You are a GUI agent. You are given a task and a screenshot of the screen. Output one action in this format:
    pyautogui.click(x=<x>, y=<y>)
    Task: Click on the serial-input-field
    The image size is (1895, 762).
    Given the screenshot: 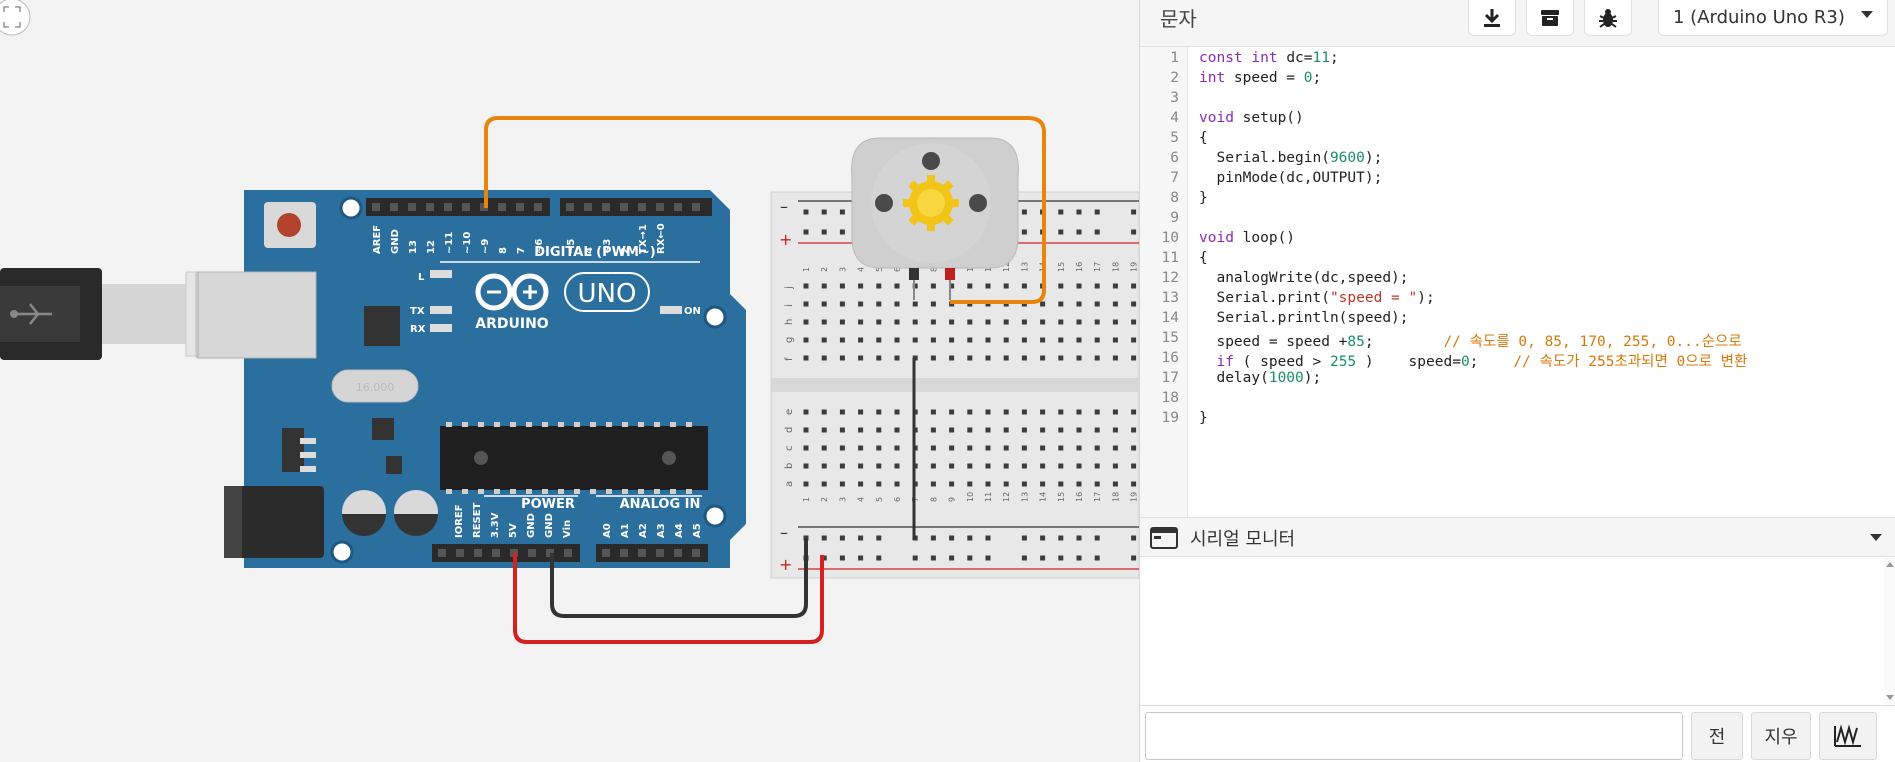 What is the action you would take?
    pyautogui.click(x=1414, y=736)
    